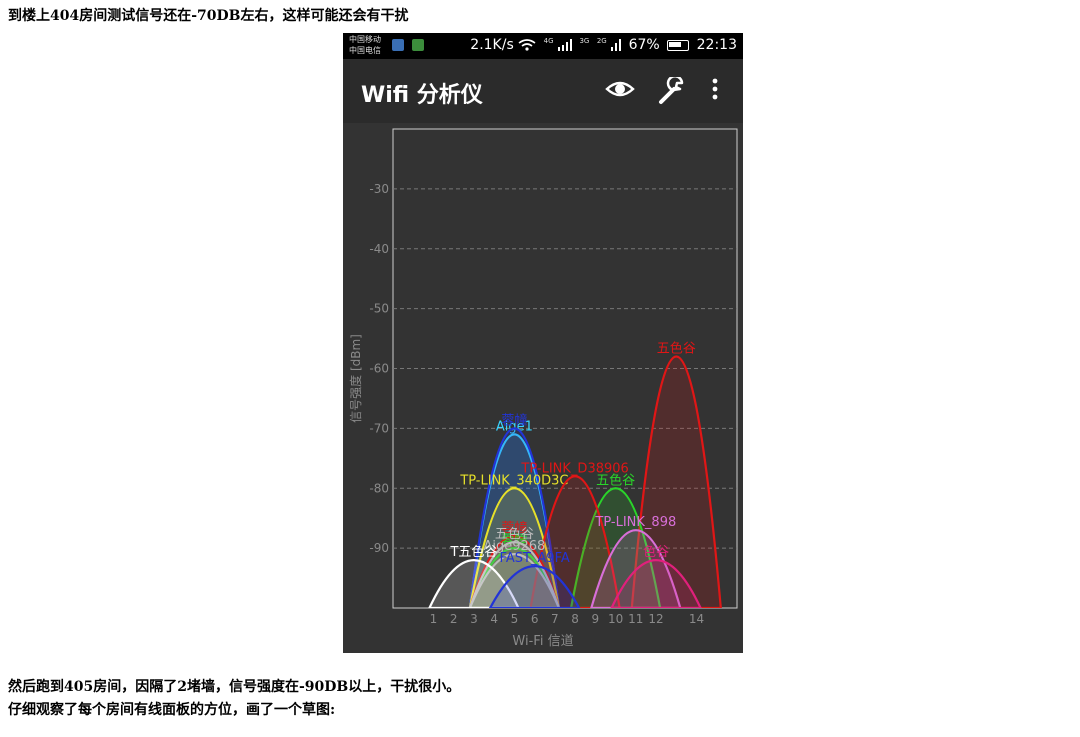  I want to click on x-tick-label: 10, so click(615, 619).